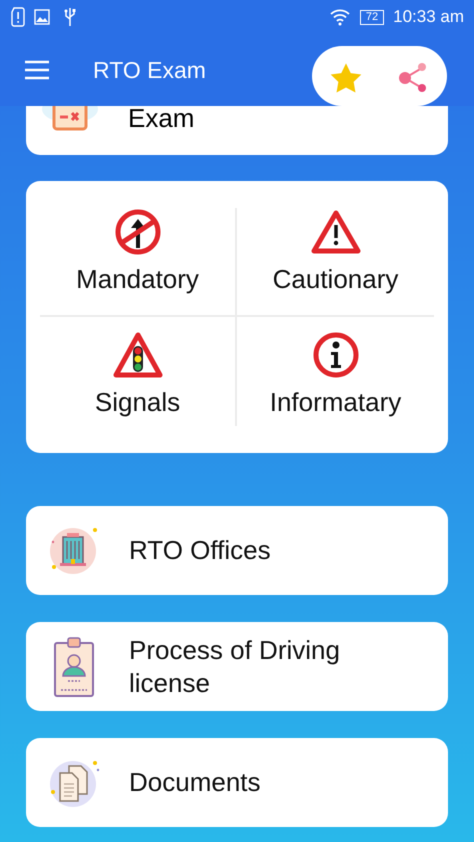 The height and width of the screenshot is (842, 474). Describe the element at coordinates (339, 17) in the screenshot. I see `wifi-icon` at that location.